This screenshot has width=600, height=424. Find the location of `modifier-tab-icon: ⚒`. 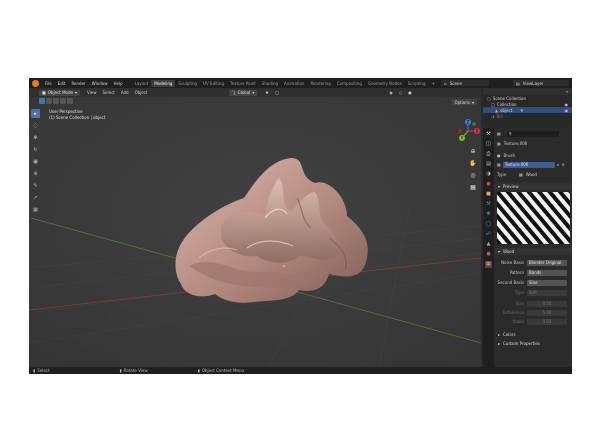

modifier-tab-icon: ⚒ is located at coordinates (488, 204).